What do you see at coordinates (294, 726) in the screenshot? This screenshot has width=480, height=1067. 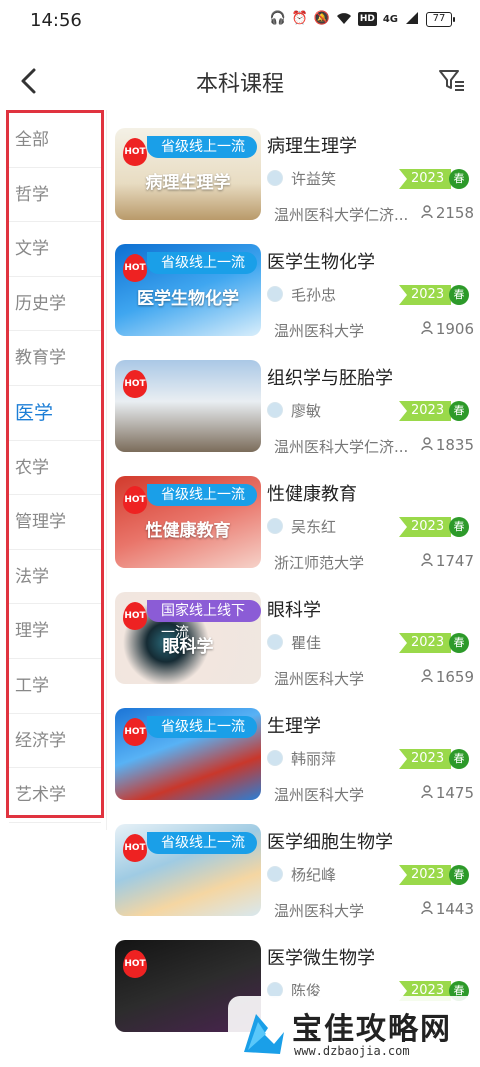 I see `course-title: 生理学` at bounding box center [294, 726].